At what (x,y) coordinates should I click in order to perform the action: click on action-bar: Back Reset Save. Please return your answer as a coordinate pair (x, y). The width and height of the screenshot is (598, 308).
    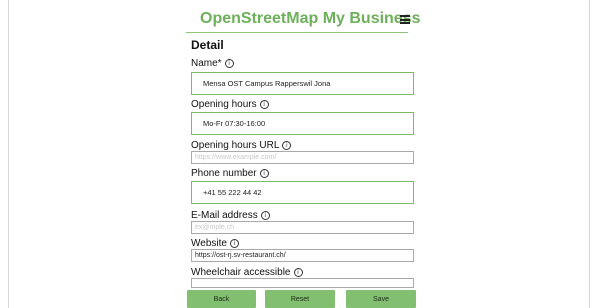
    Looking at the image, I should click on (300, 298).